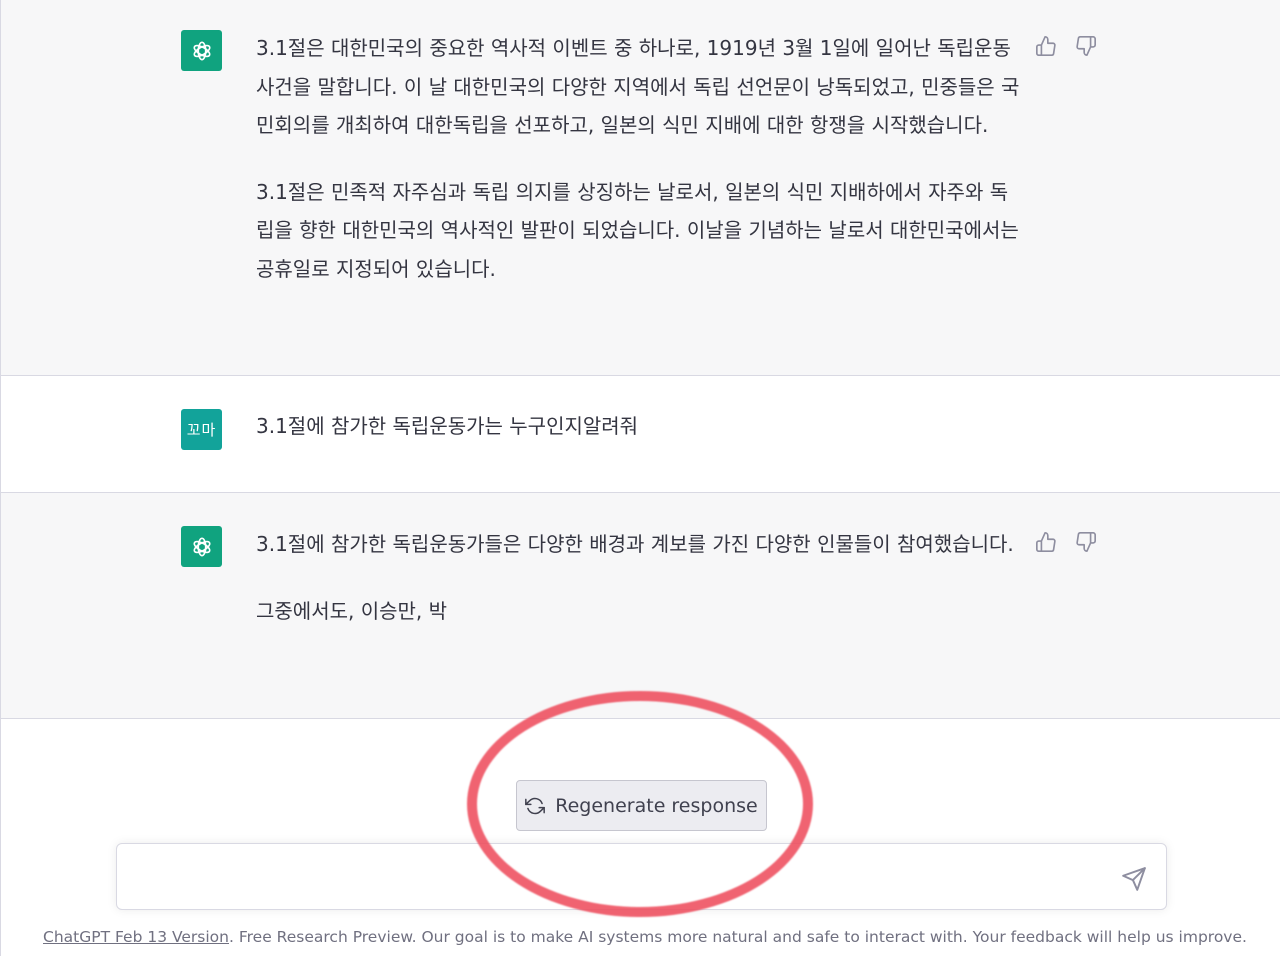  I want to click on regenerate-response-button: Regenerate response, so click(641, 805).